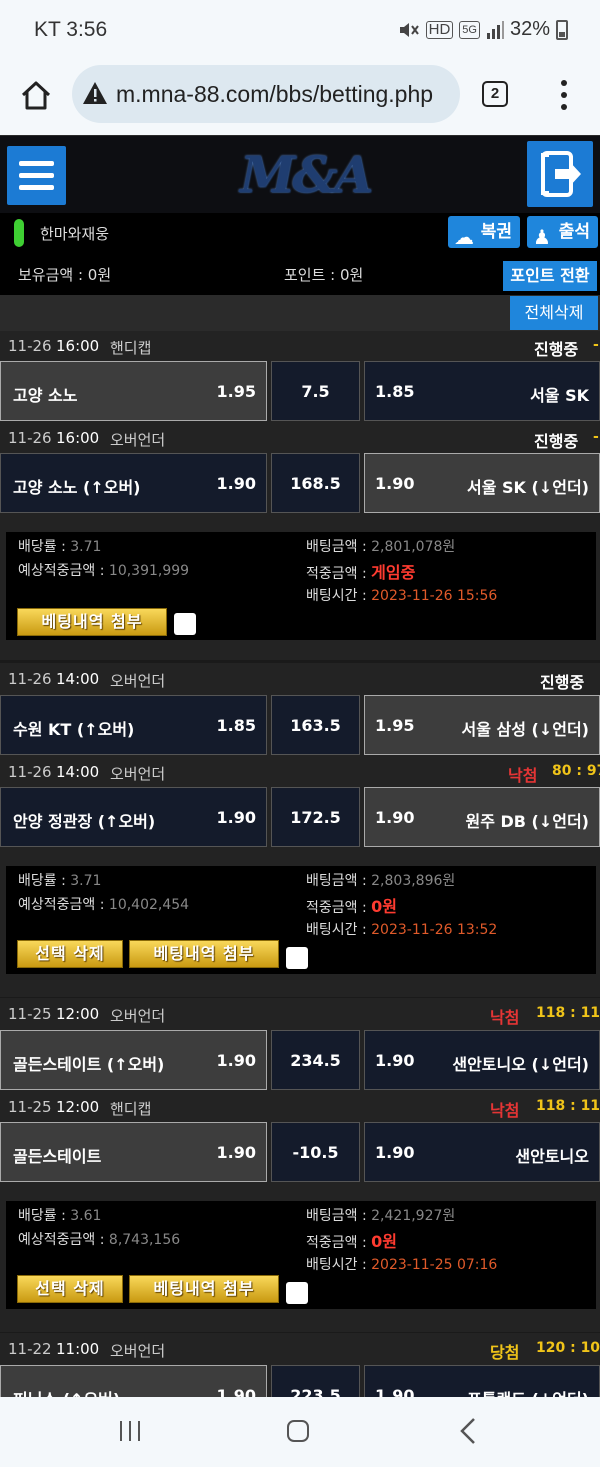 The width and height of the screenshot is (600, 1467). I want to click on win-amount: 적중금액 : 게임중, so click(361, 572).